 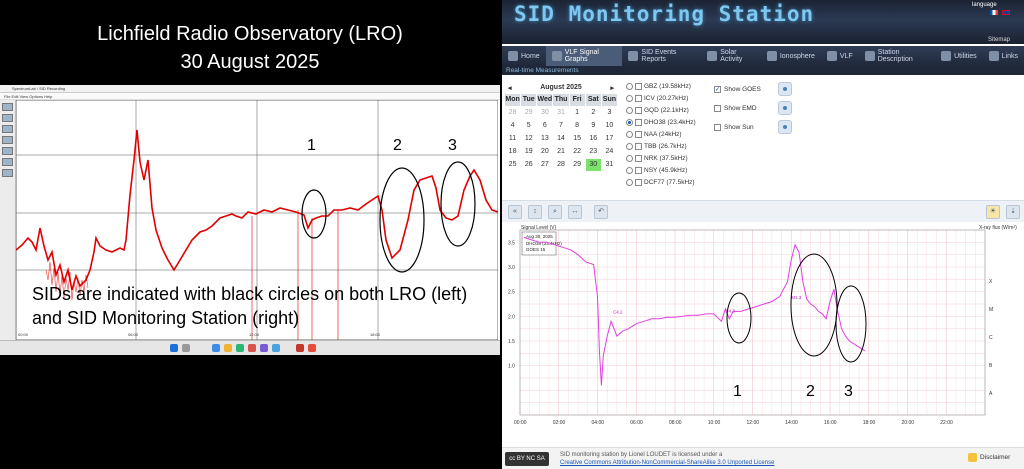 What do you see at coordinates (609, 126) in the screenshot?
I see `calendar-day: 10` at bounding box center [609, 126].